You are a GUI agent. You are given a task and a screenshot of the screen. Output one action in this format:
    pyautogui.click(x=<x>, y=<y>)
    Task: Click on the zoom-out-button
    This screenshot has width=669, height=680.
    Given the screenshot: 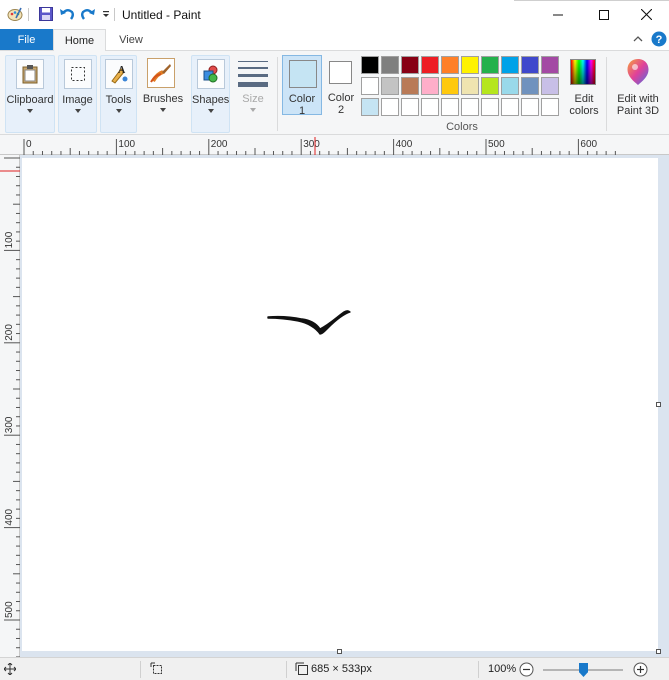 What is the action you would take?
    pyautogui.click(x=526, y=671)
    